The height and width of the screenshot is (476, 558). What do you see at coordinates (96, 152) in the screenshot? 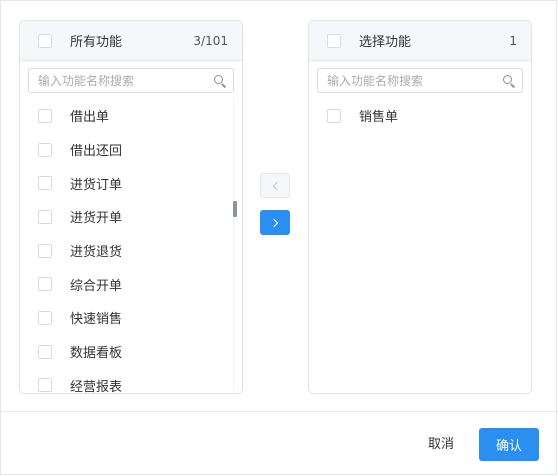
I see `item-label: 借出还回` at bounding box center [96, 152].